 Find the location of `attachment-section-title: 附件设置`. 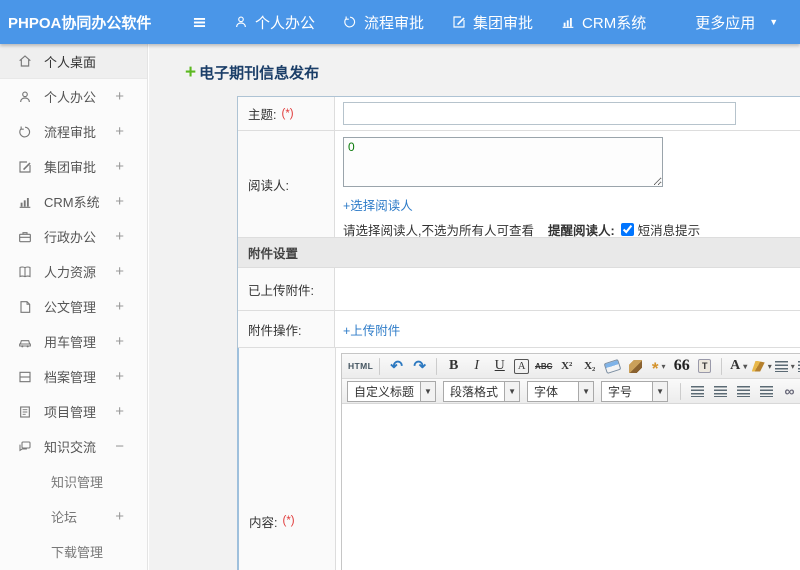

attachment-section-title: 附件设置 is located at coordinates (273, 254).